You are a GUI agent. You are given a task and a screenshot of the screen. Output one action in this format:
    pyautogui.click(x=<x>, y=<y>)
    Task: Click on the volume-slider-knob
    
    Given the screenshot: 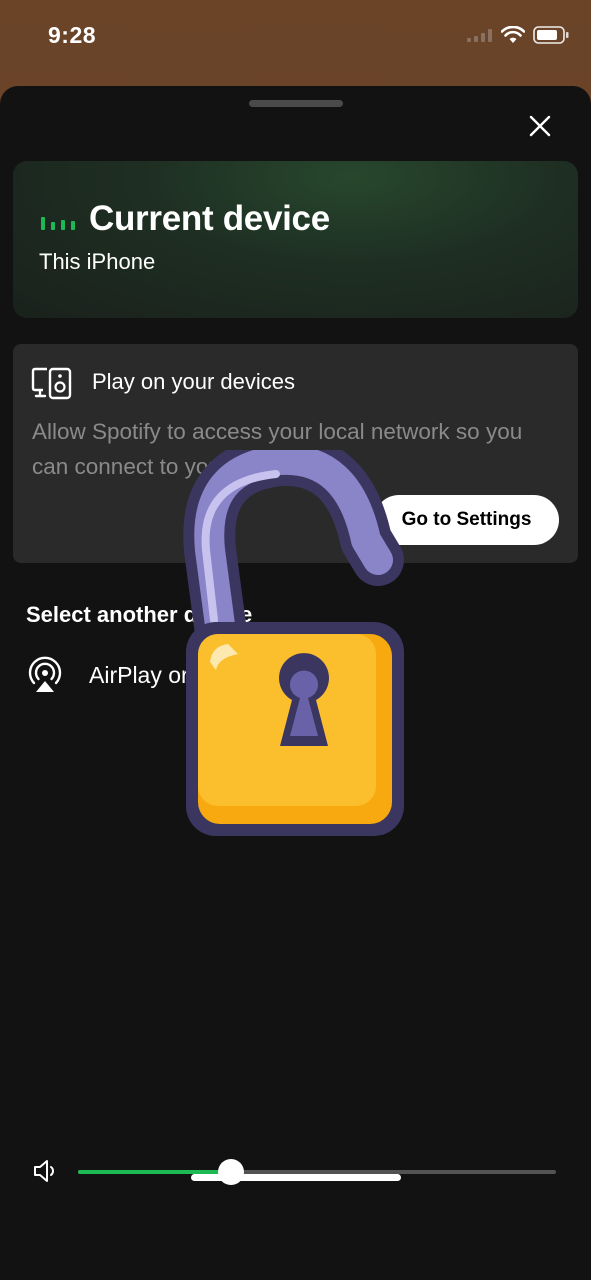 What is the action you would take?
    pyautogui.click(x=231, y=1172)
    